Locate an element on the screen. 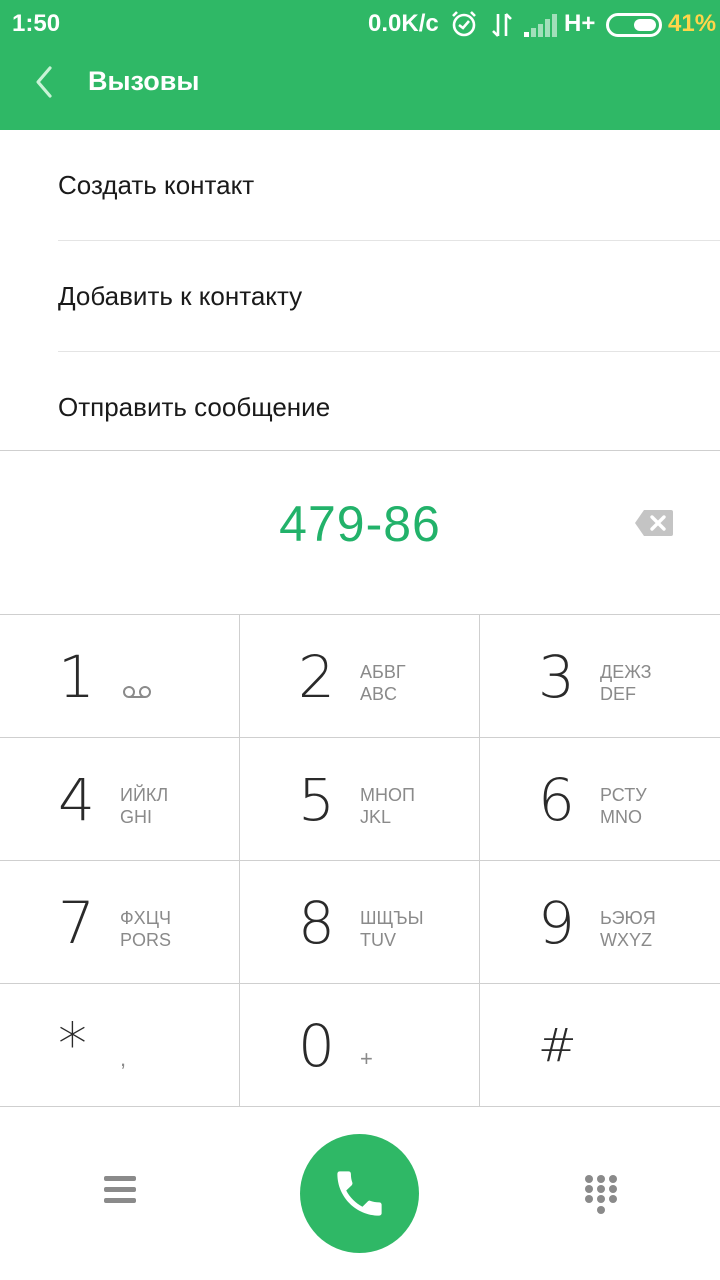 This screenshot has width=720, height=1280. menu-item-send-message: Отправить сообщение is located at coordinates (389, 401).